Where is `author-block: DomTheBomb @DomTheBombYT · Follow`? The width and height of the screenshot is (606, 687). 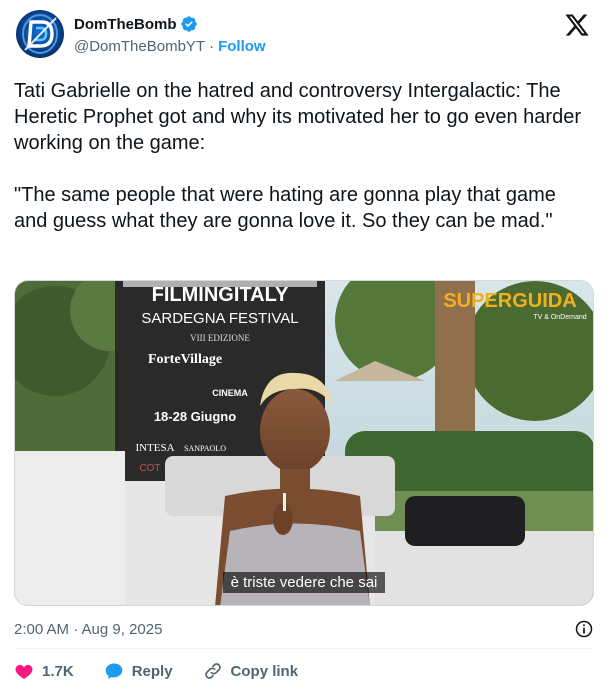
author-block: DomTheBomb @DomTheBombYT · Follow is located at coordinates (170, 35).